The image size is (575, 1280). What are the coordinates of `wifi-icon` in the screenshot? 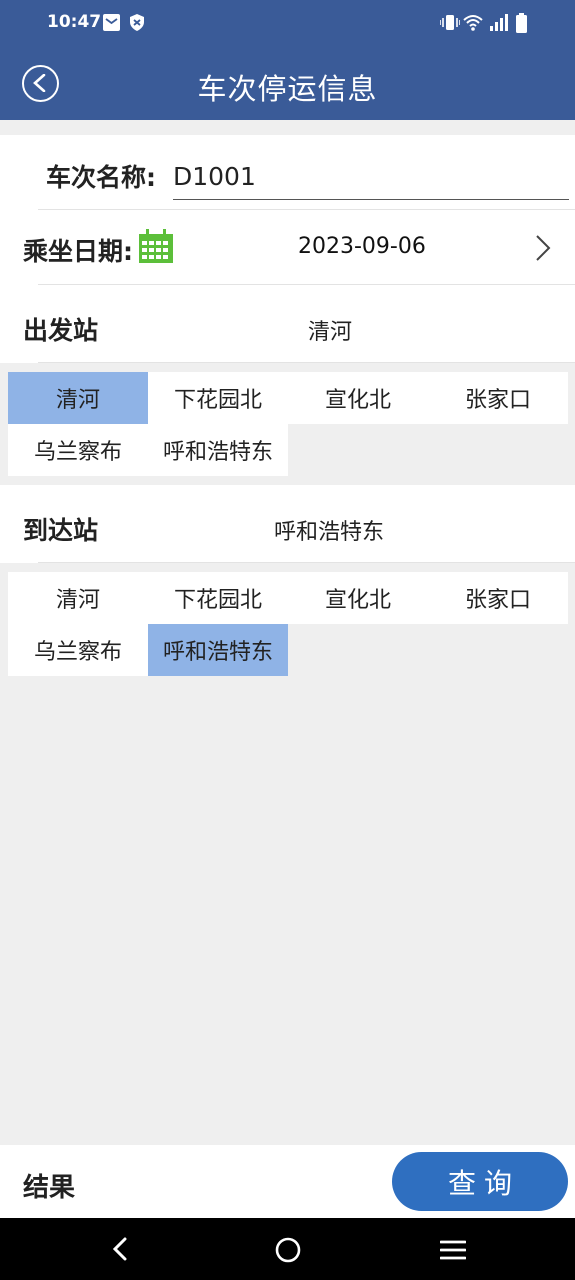 It's located at (473, 24).